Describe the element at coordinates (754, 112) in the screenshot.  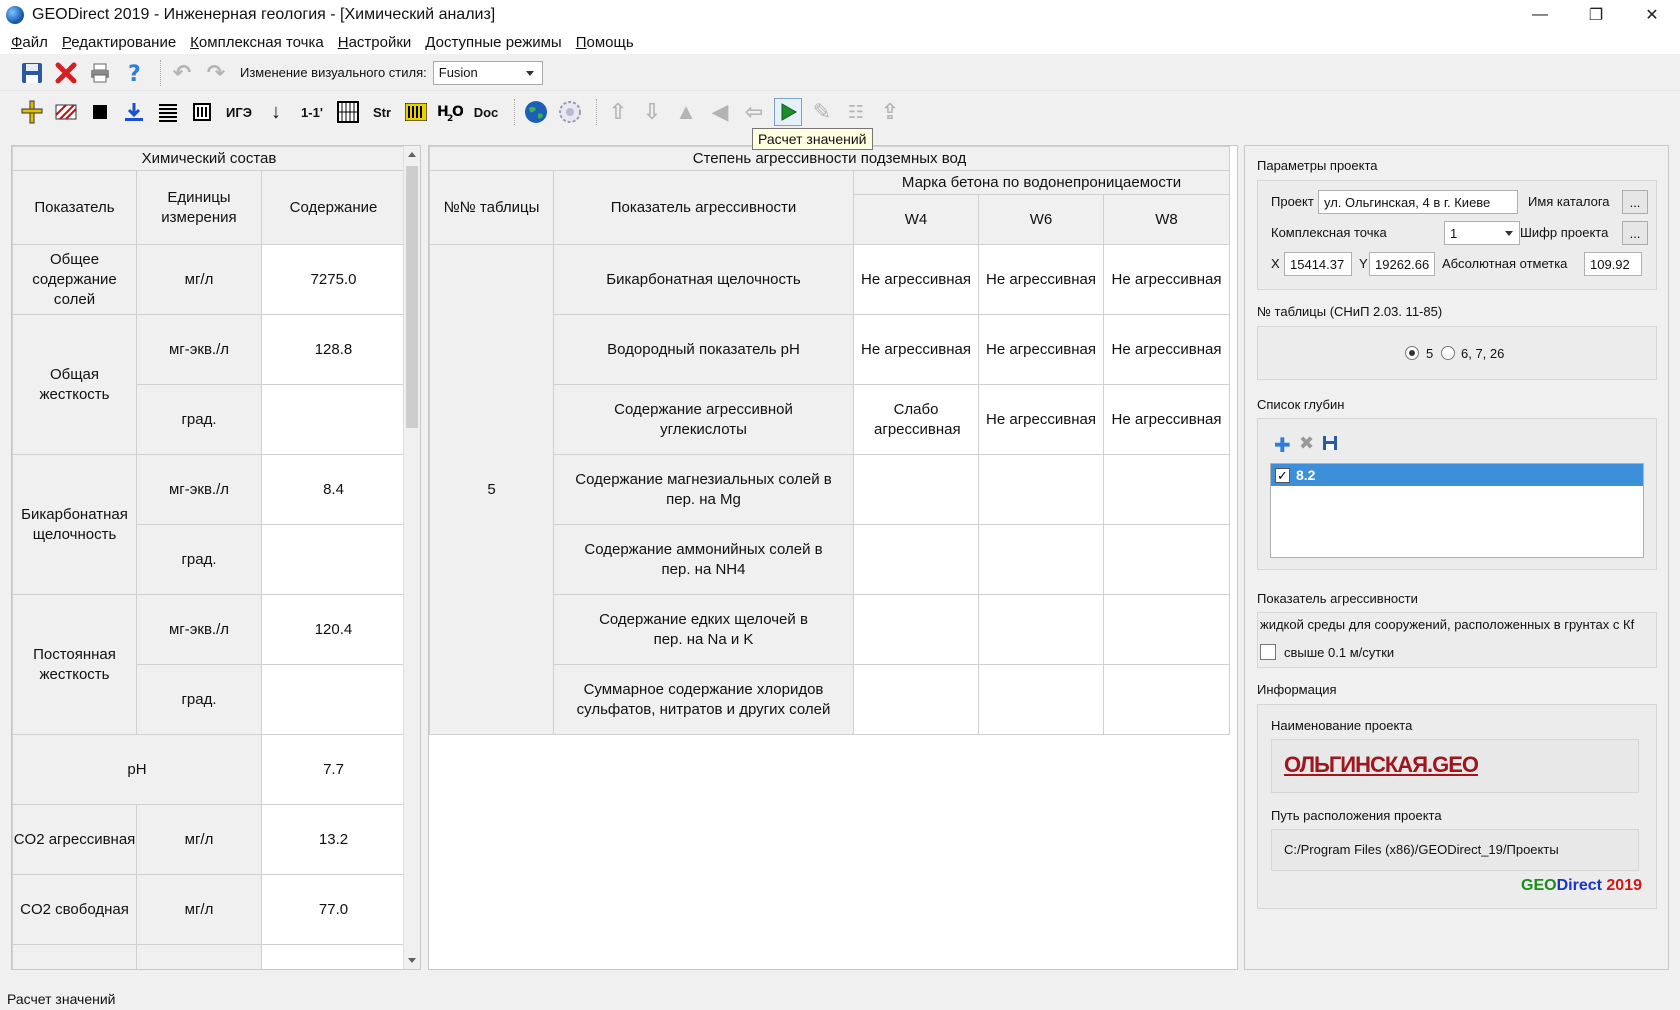
I see `move-back-button: ⇦` at that location.